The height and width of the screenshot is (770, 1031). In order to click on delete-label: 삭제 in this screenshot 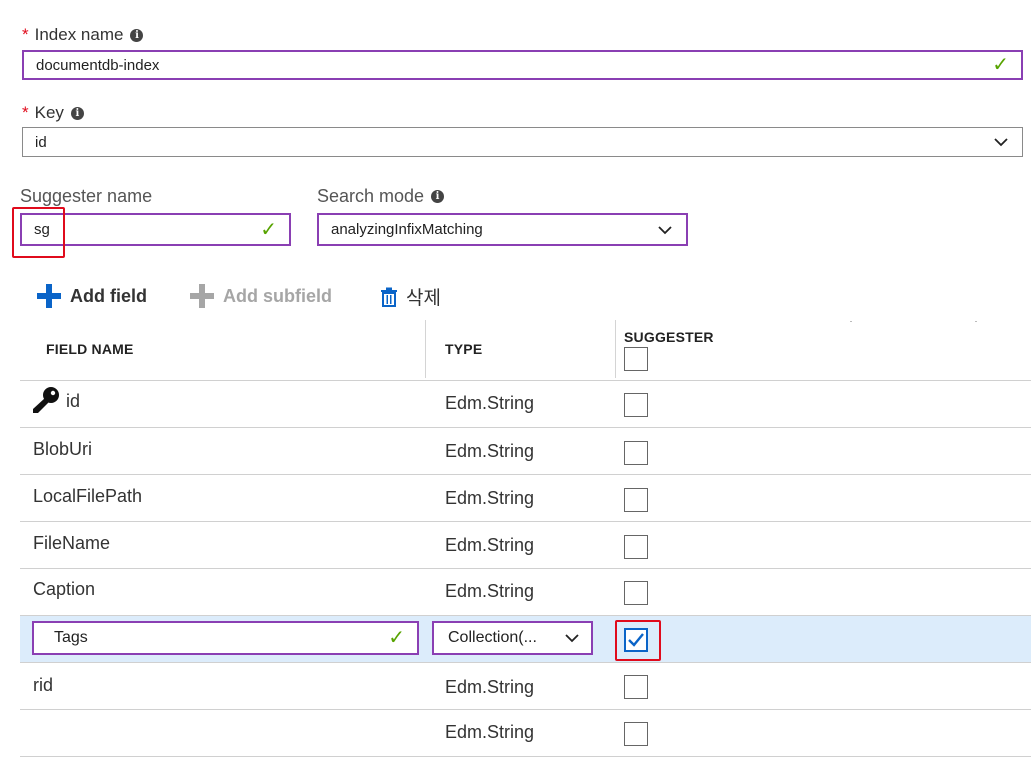, I will do `click(423, 298)`.